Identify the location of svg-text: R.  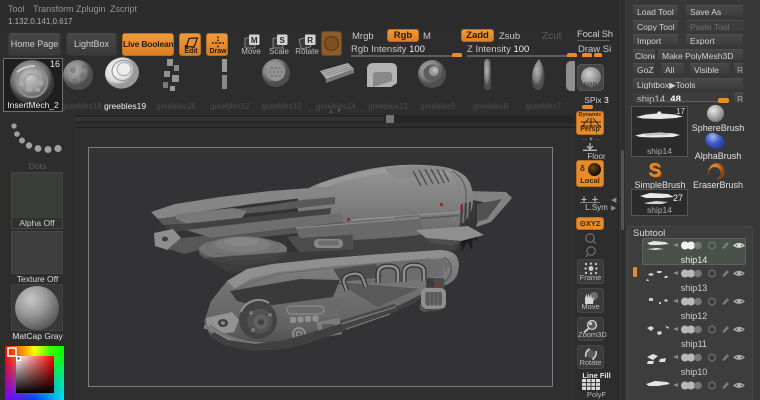
(310, 40).